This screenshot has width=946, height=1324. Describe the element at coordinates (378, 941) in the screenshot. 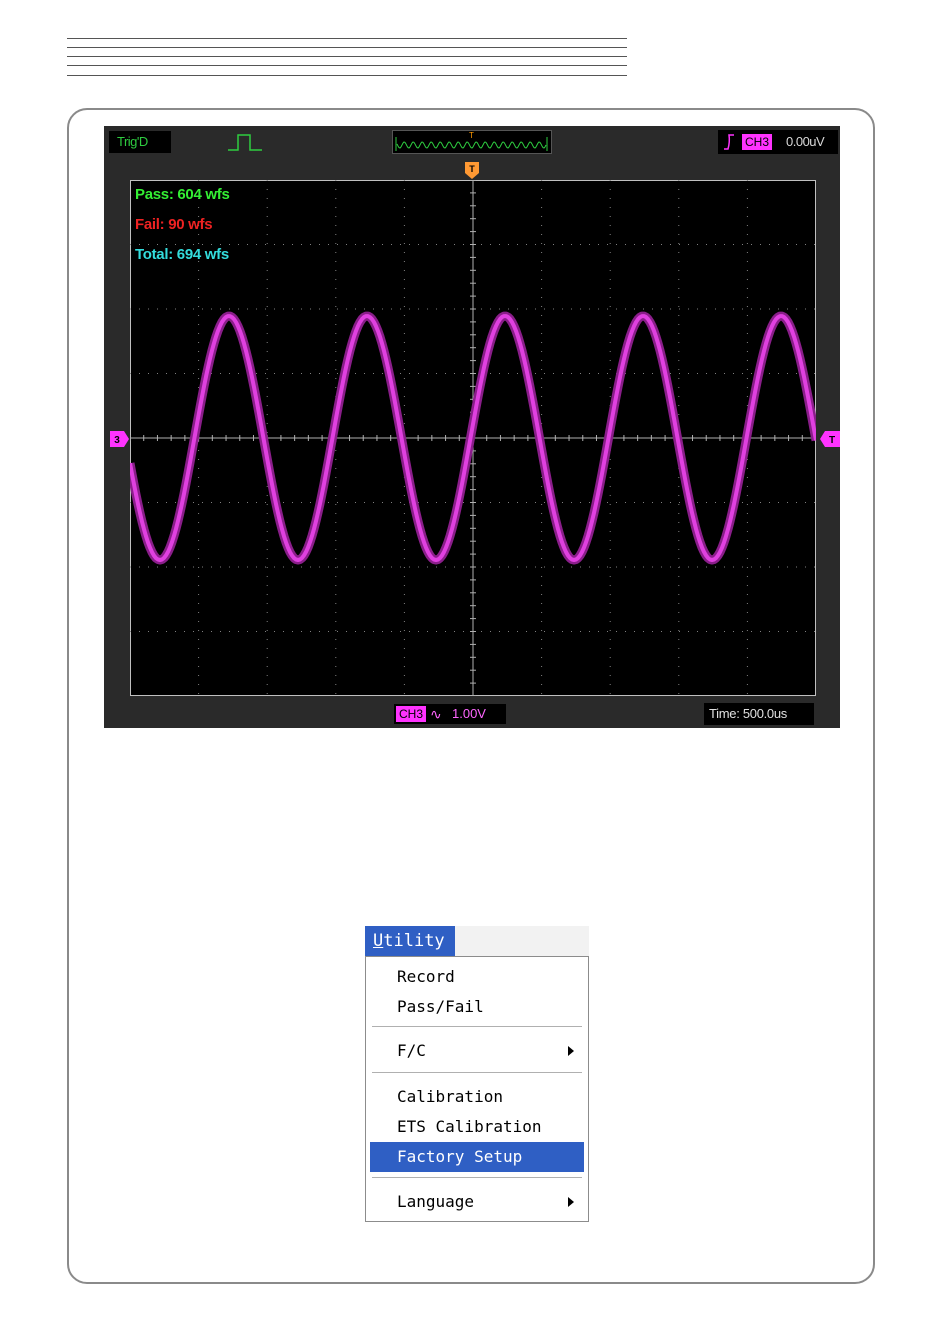

I see `menu-hotkey: U` at that location.